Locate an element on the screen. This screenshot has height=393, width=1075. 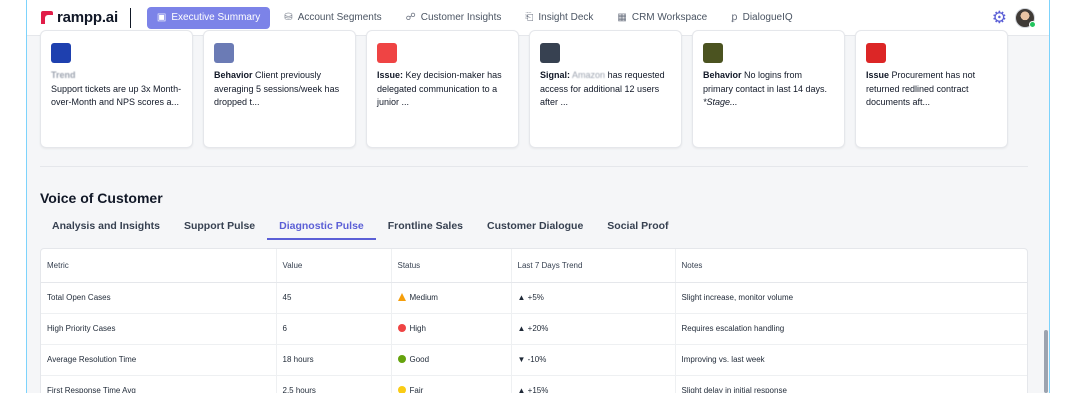
scrollbar-thumb is located at coordinates (1046, 361).